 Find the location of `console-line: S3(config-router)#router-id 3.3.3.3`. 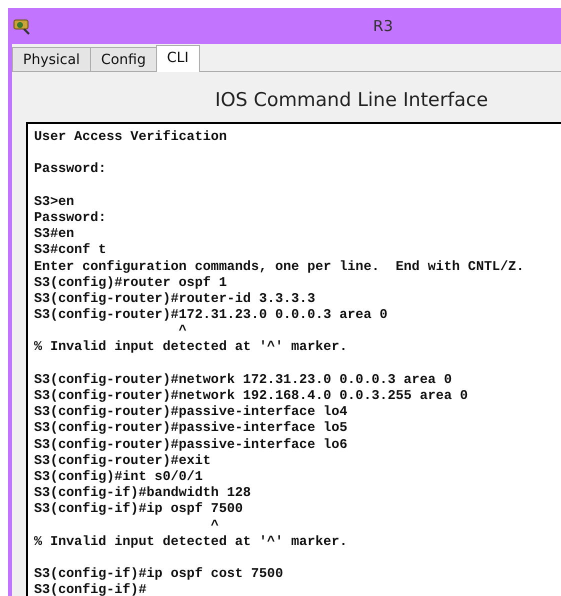

console-line: S3(config-router)#router-id 3.3.3.3 is located at coordinates (175, 299).